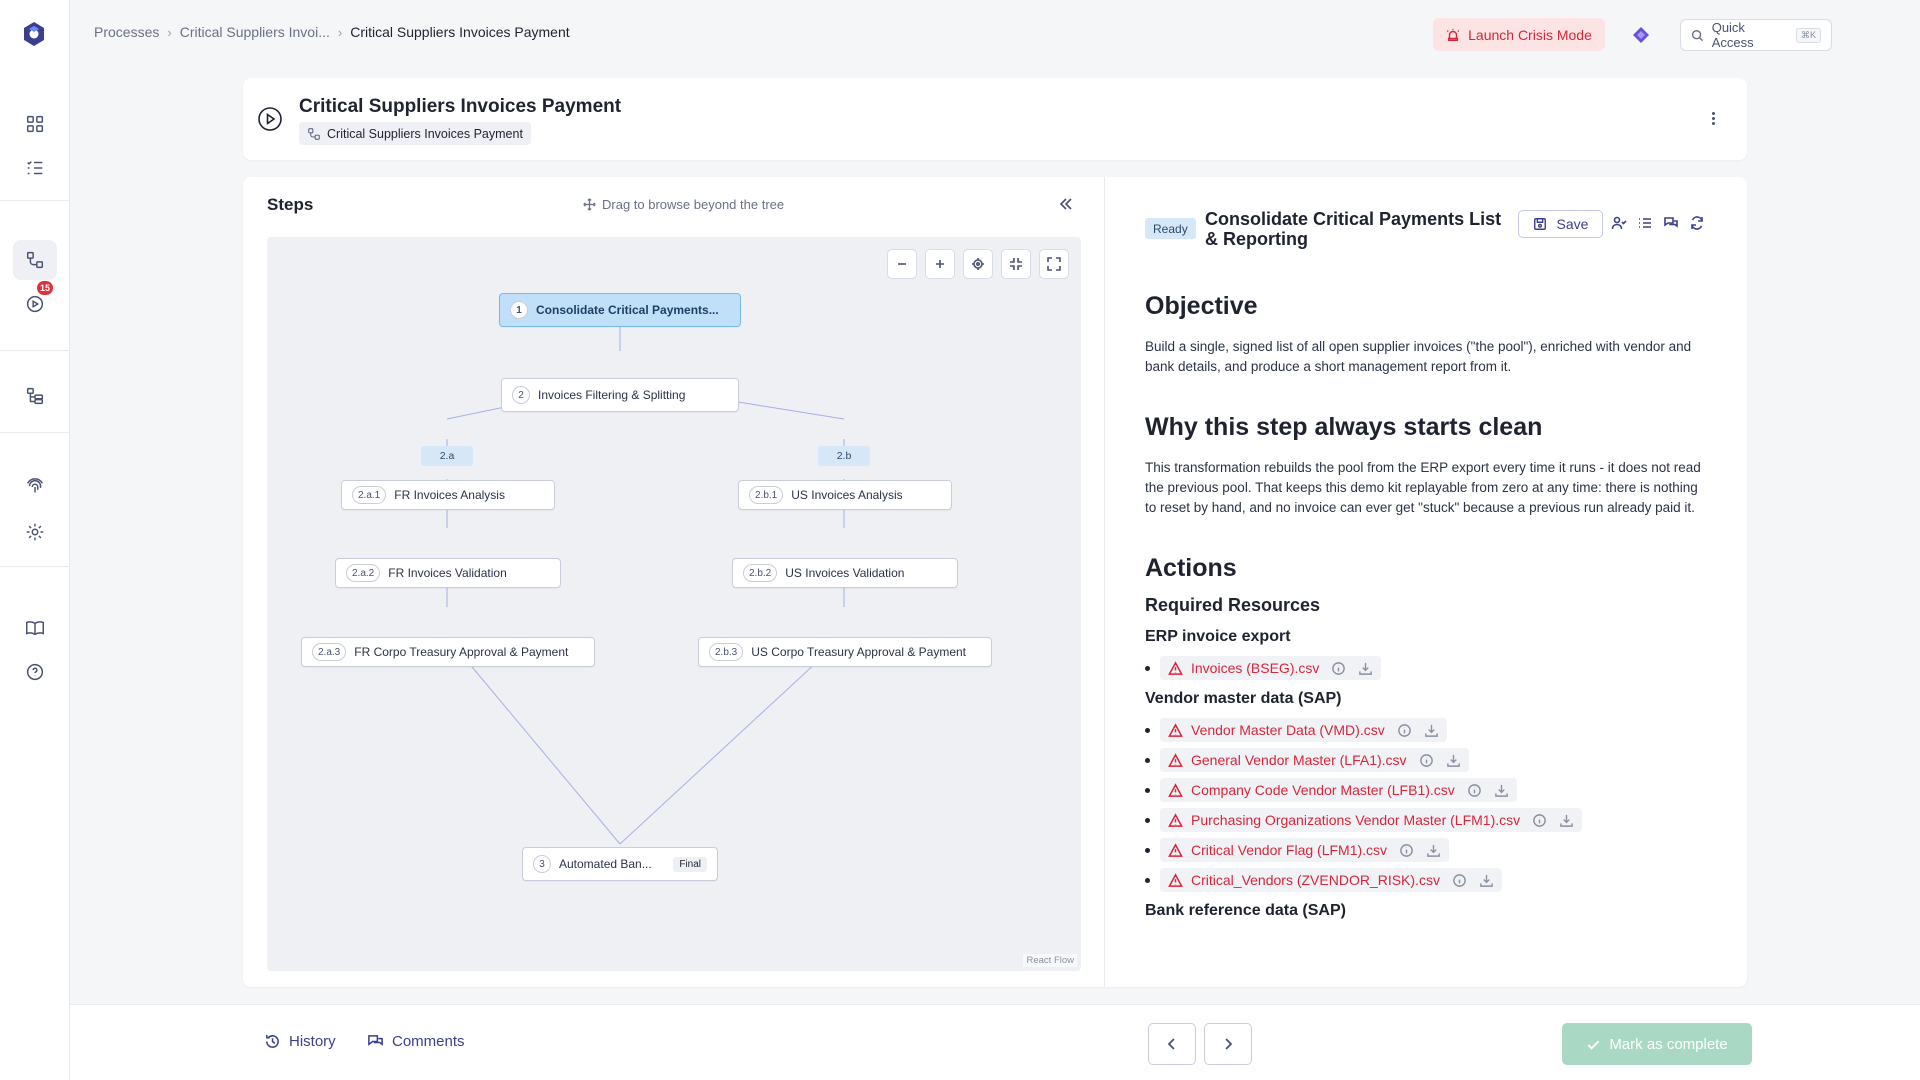  I want to click on comments-button: Comments, so click(416, 1041).